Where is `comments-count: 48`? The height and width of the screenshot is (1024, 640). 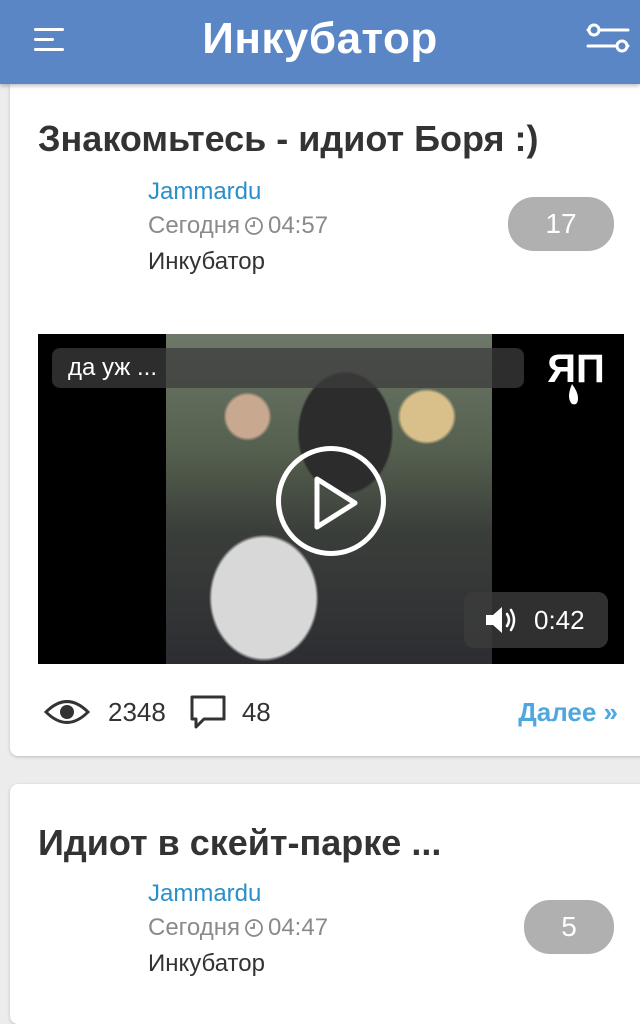
comments-count: 48 is located at coordinates (256, 712).